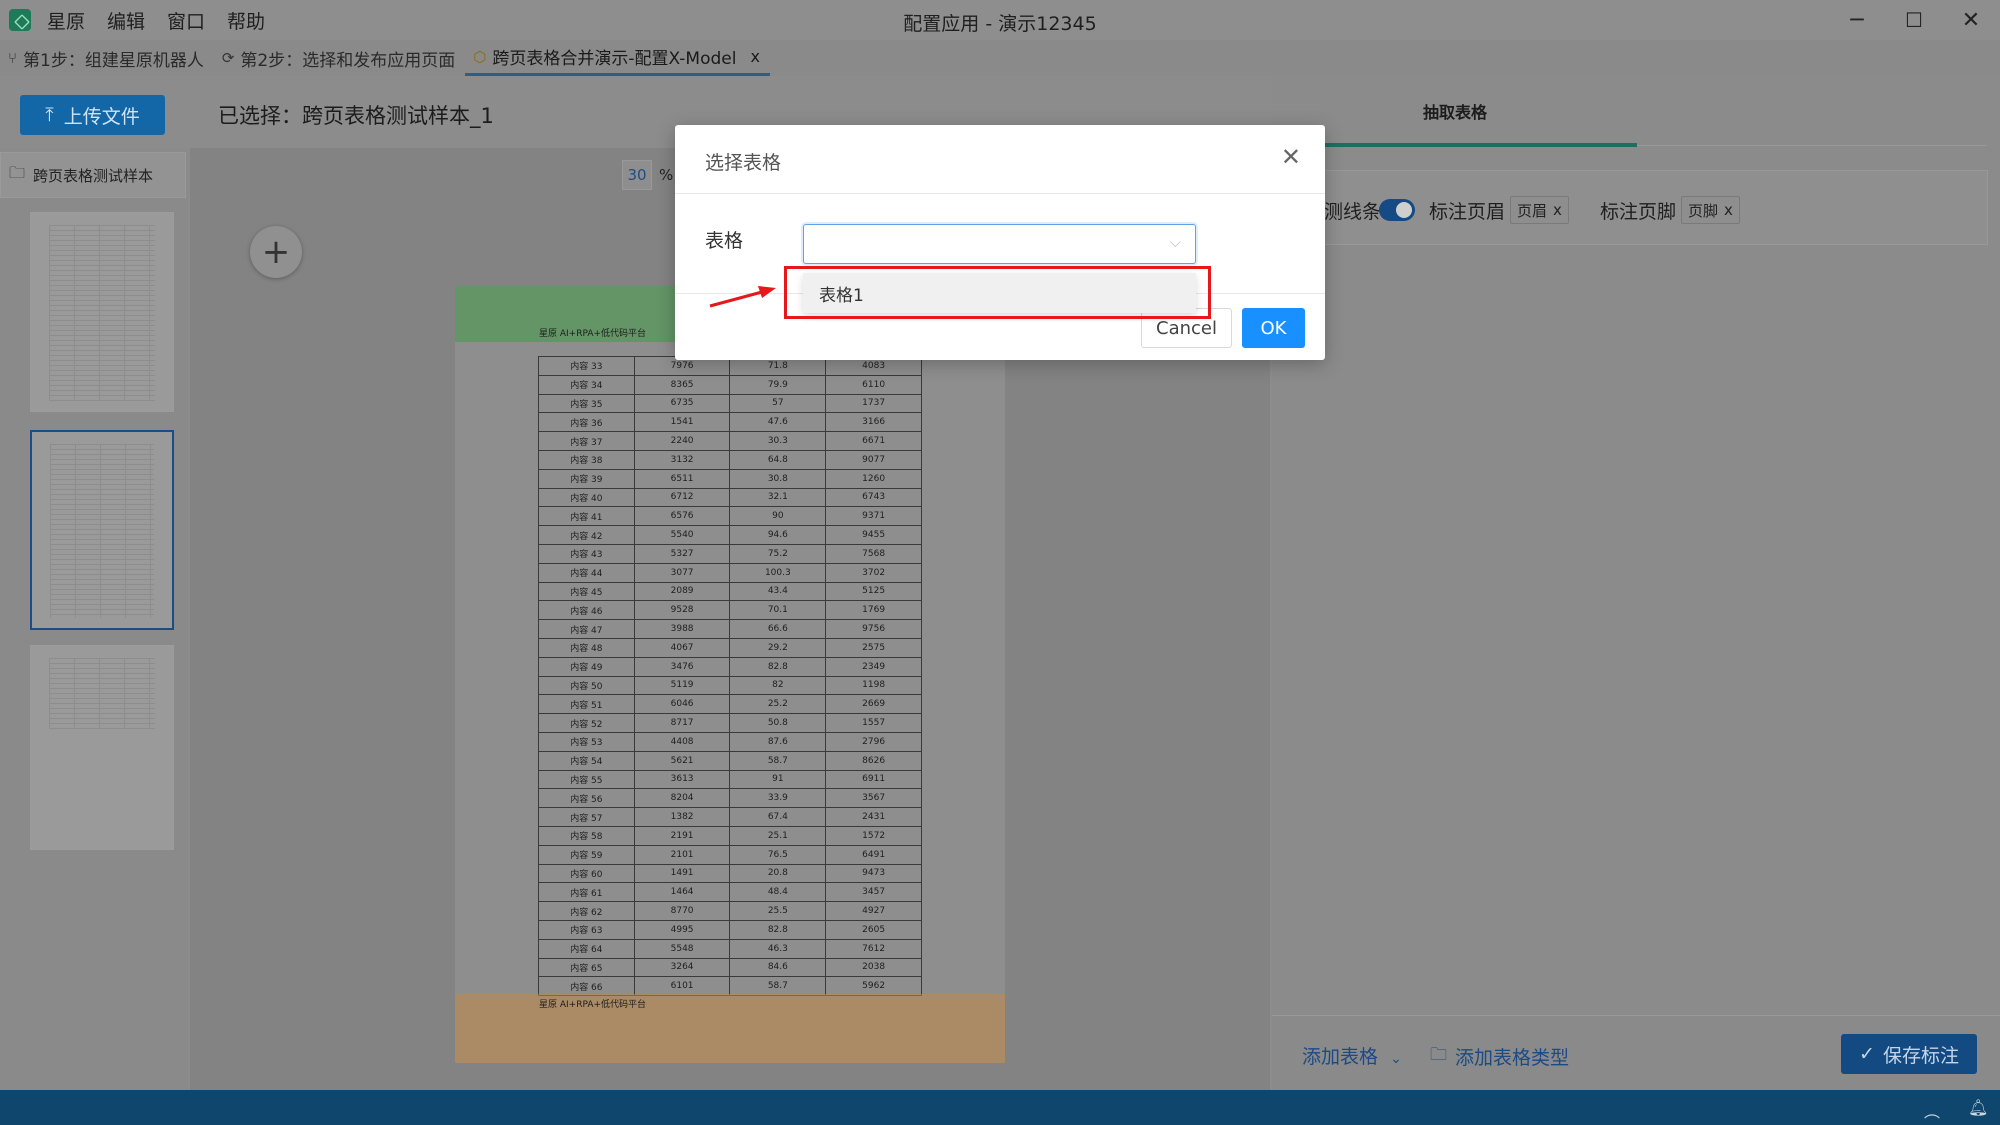 The image size is (2000, 1125). Describe the element at coordinates (682, 685) in the screenshot. I see `table-cell: 5119` at that location.